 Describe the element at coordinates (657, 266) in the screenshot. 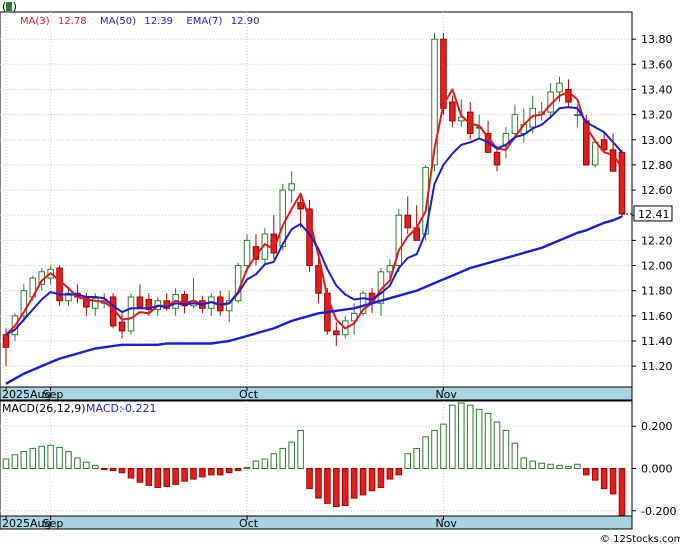

I see `price-y-tick-label: 12.00` at that location.